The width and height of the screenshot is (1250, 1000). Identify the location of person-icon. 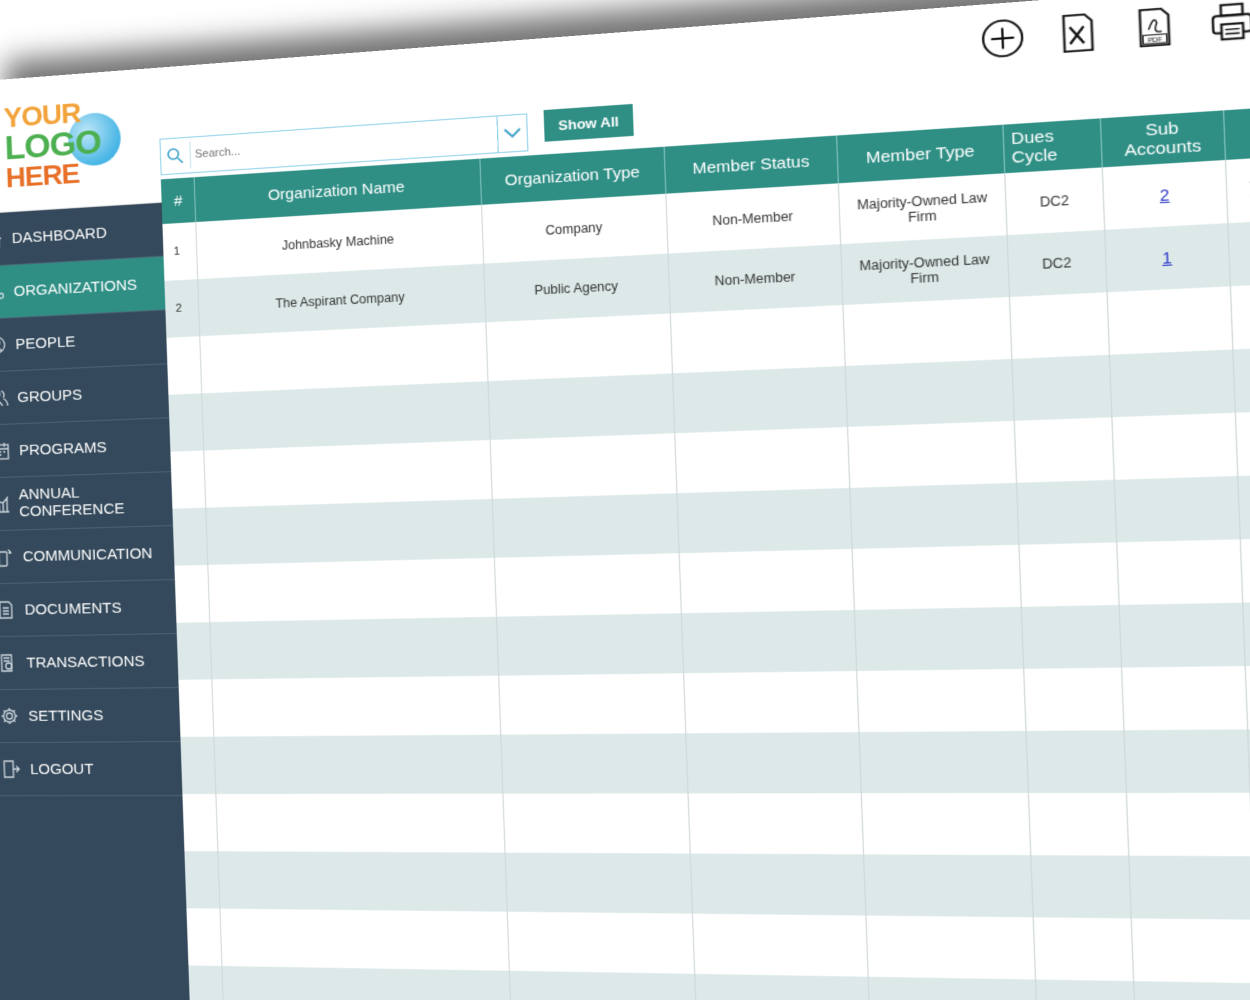
(4, 345).